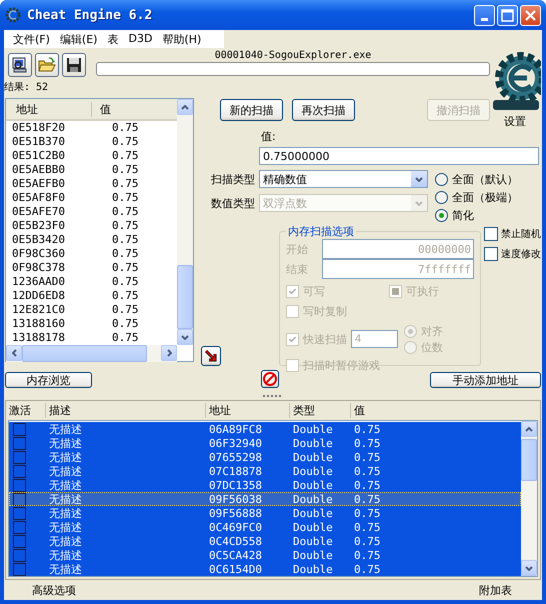 This screenshot has width=546, height=604. Describe the element at coordinates (48, 380) in the screenshot. I see `memory-view-button: 内存浏览` at that location.